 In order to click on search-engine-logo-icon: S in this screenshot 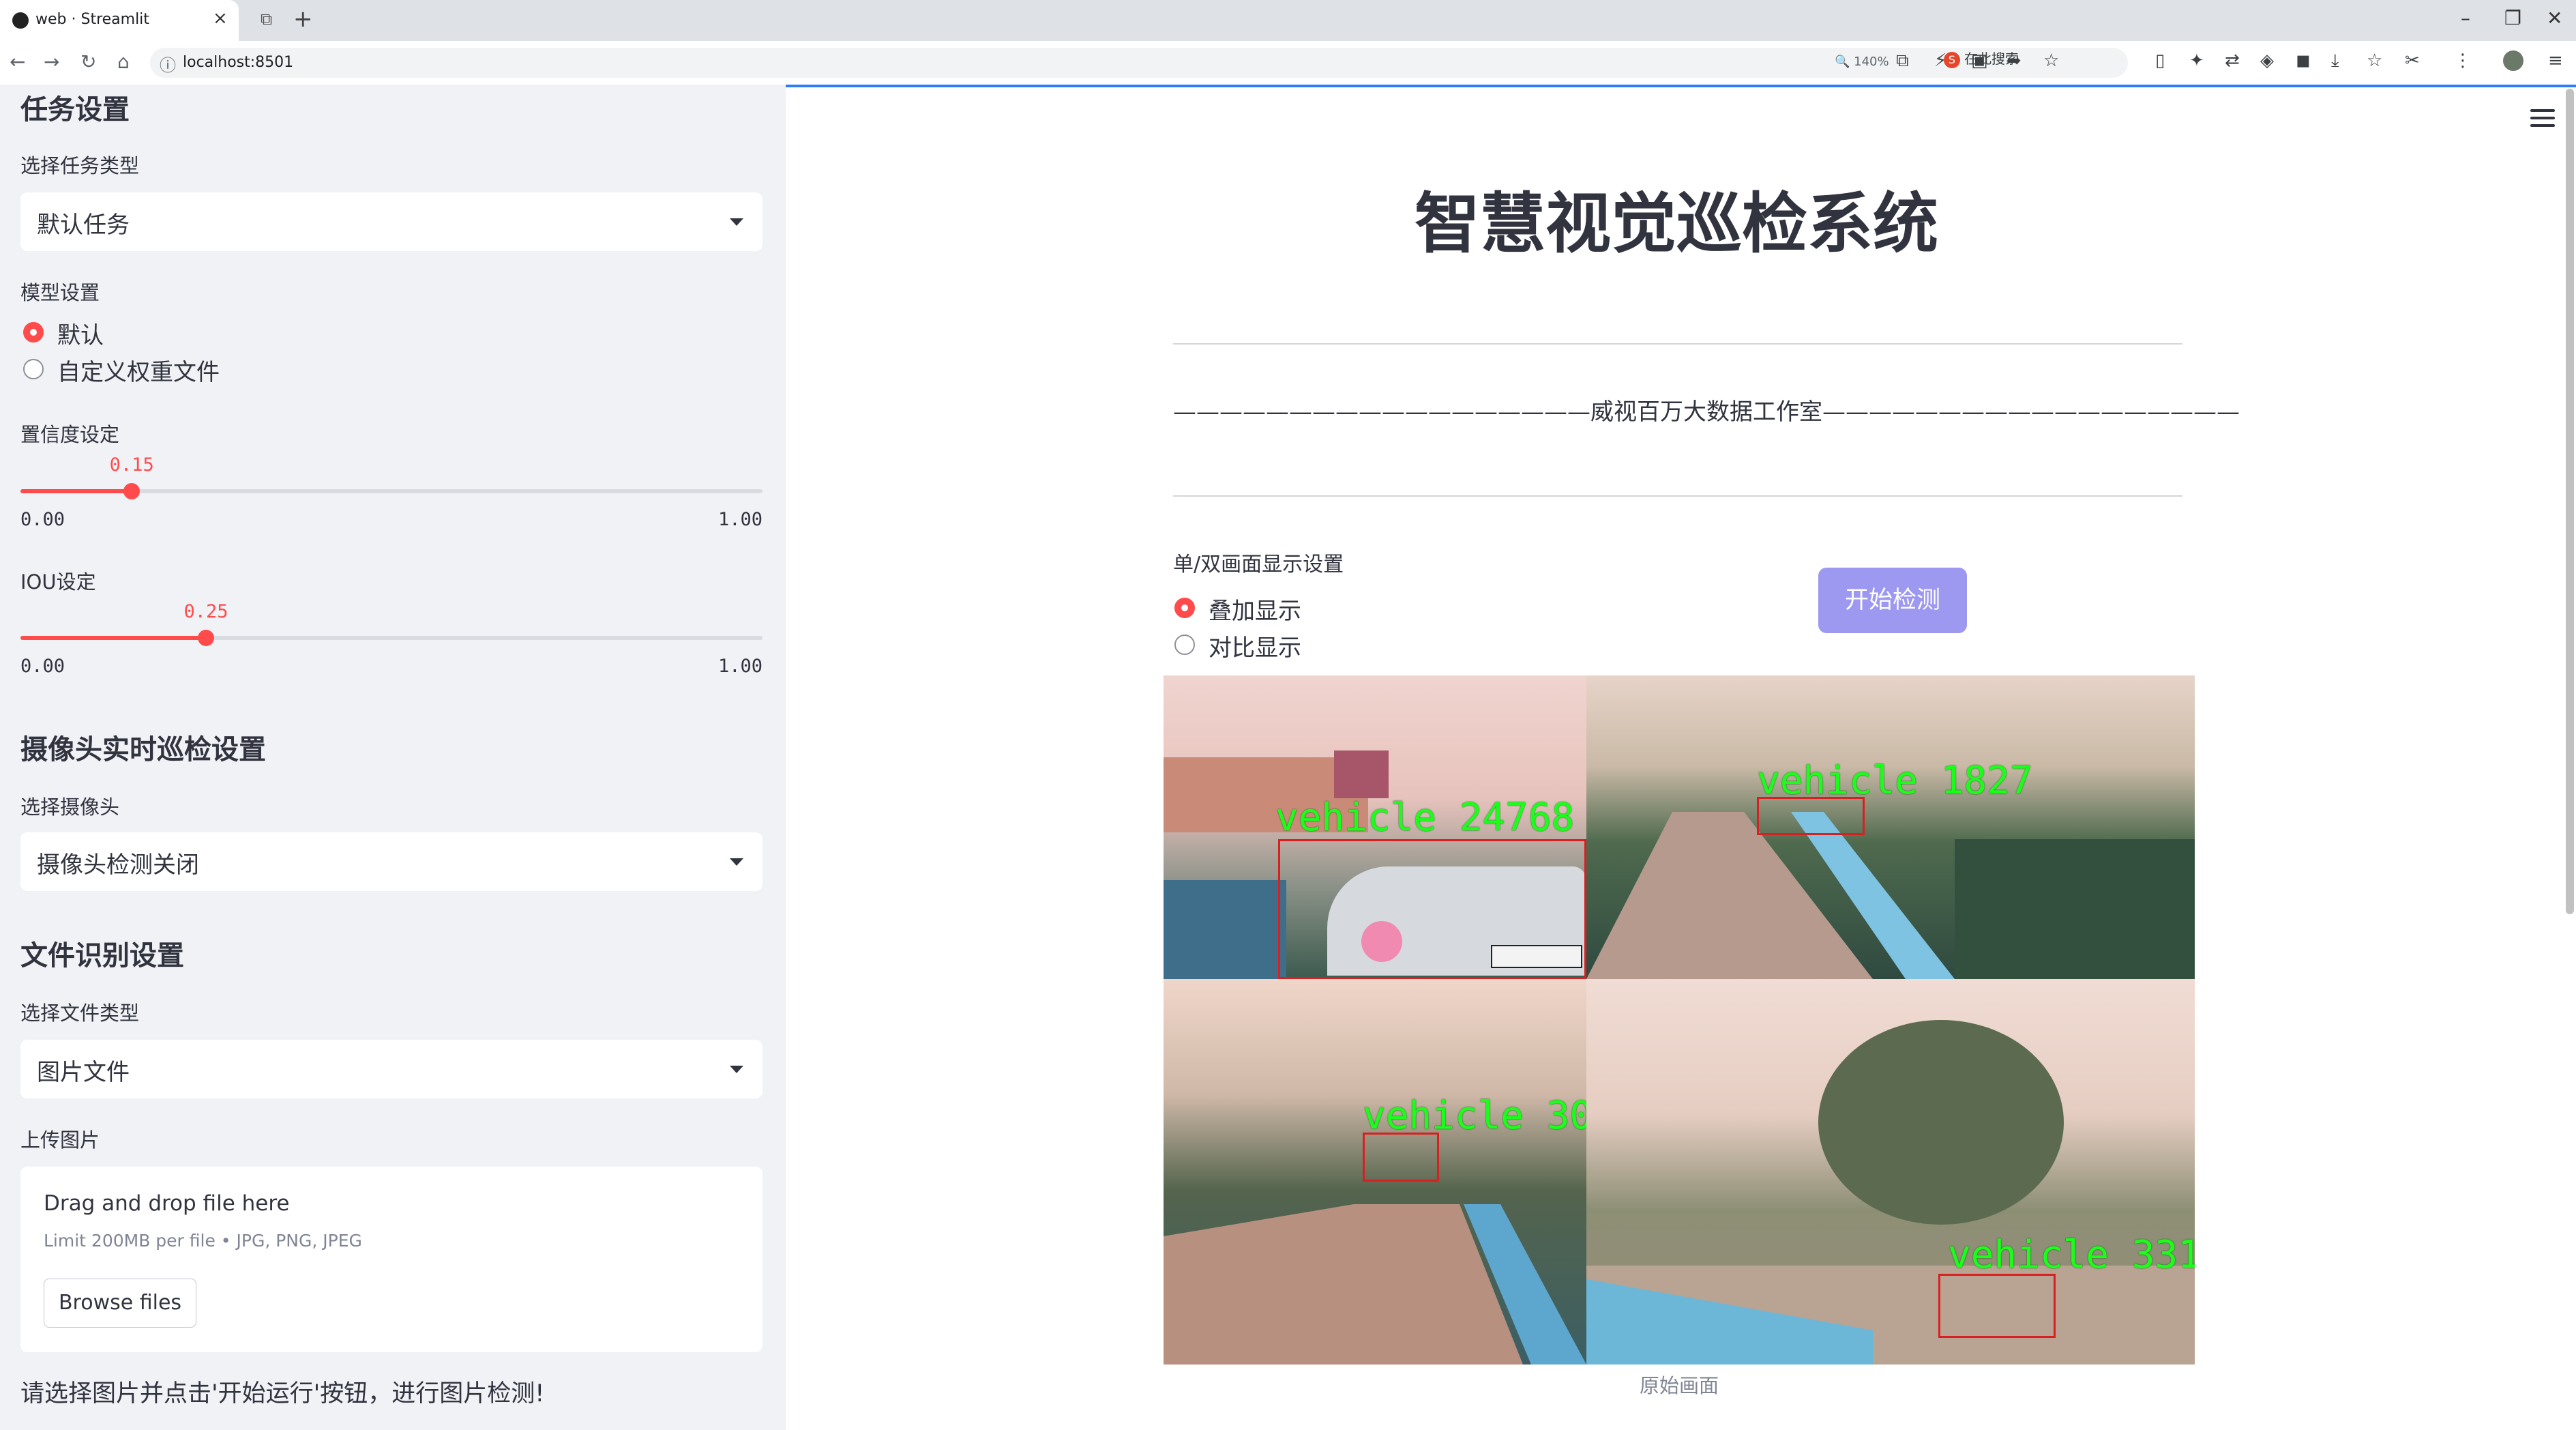, I will do `click(1952, 60)`.